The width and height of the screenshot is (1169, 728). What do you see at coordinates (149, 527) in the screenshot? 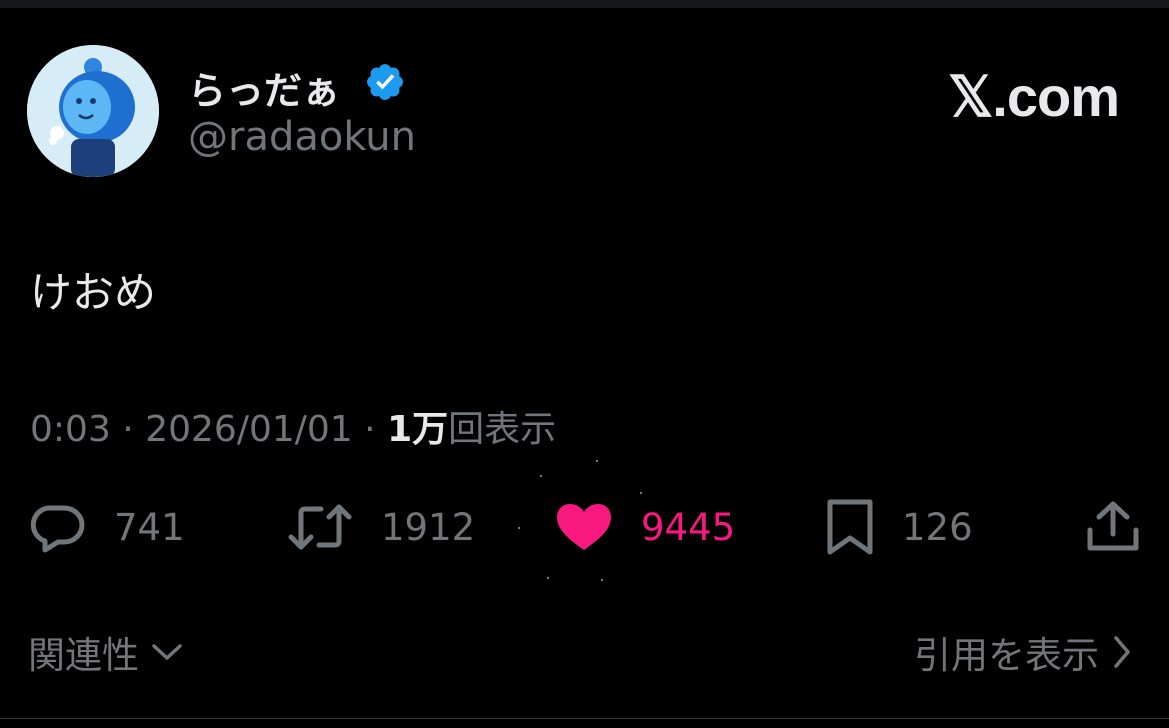
I see `reply-count: 741` at bounding box center [149, 527].